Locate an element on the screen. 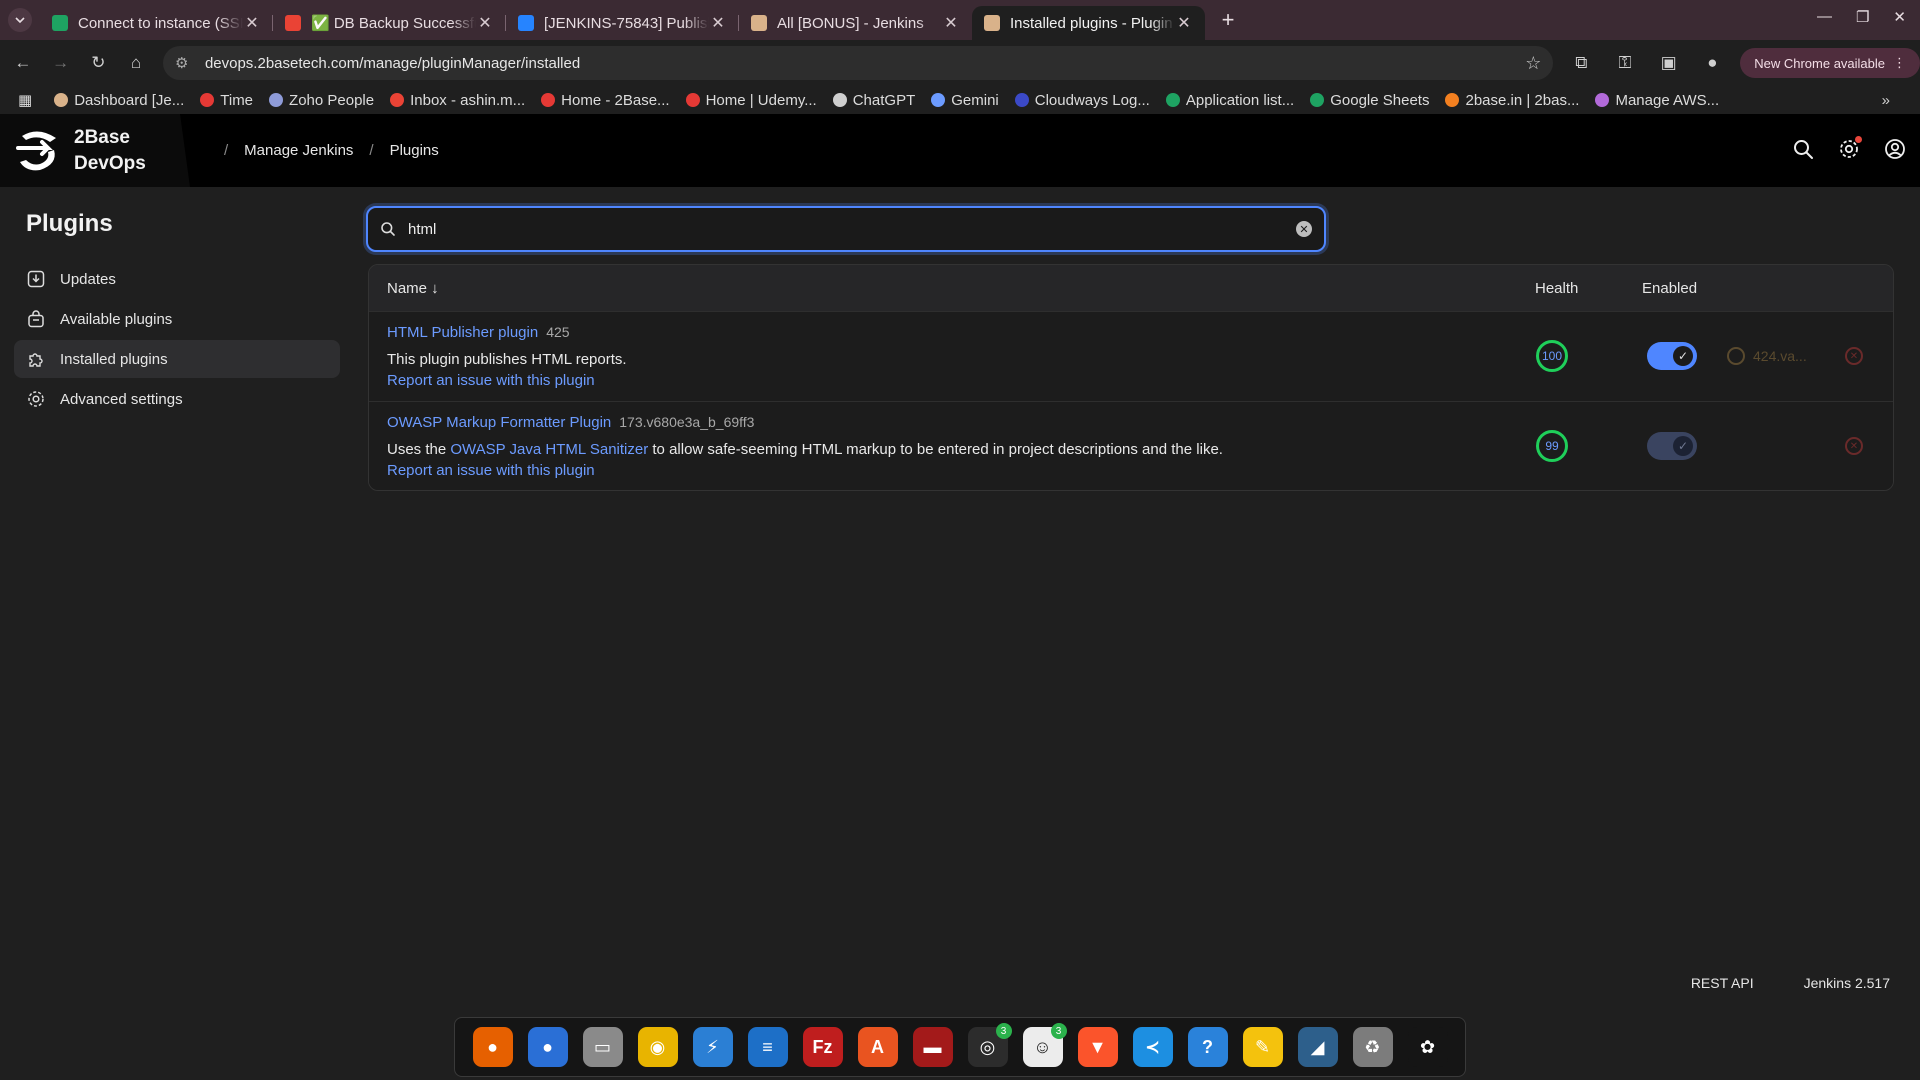  browser-tab: All [BONUS] - Jenkins ✕ is located at coordinates (855, 23).